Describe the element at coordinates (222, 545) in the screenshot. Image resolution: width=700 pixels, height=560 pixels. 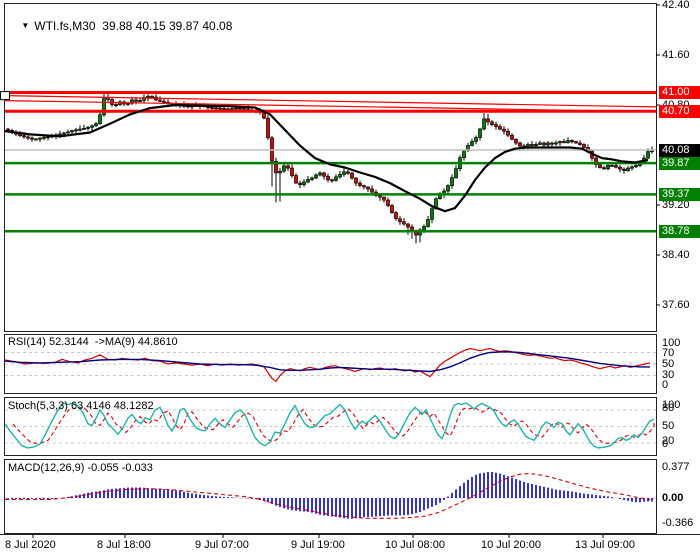
I see `time-axis-label: 9 Jul 07:00` at that location.